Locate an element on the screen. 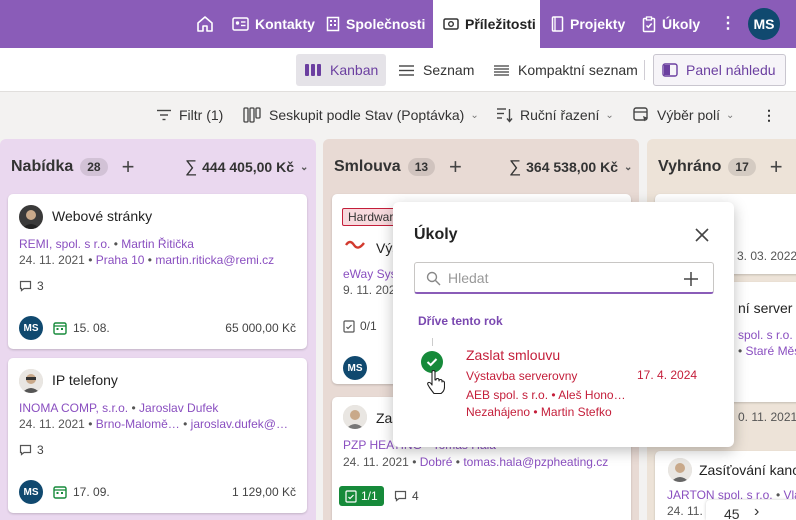 Image resolution: width=796 pixels, height=520 pixels. column-header: Vyhráno 17 + is located at coordinates (720, 167).